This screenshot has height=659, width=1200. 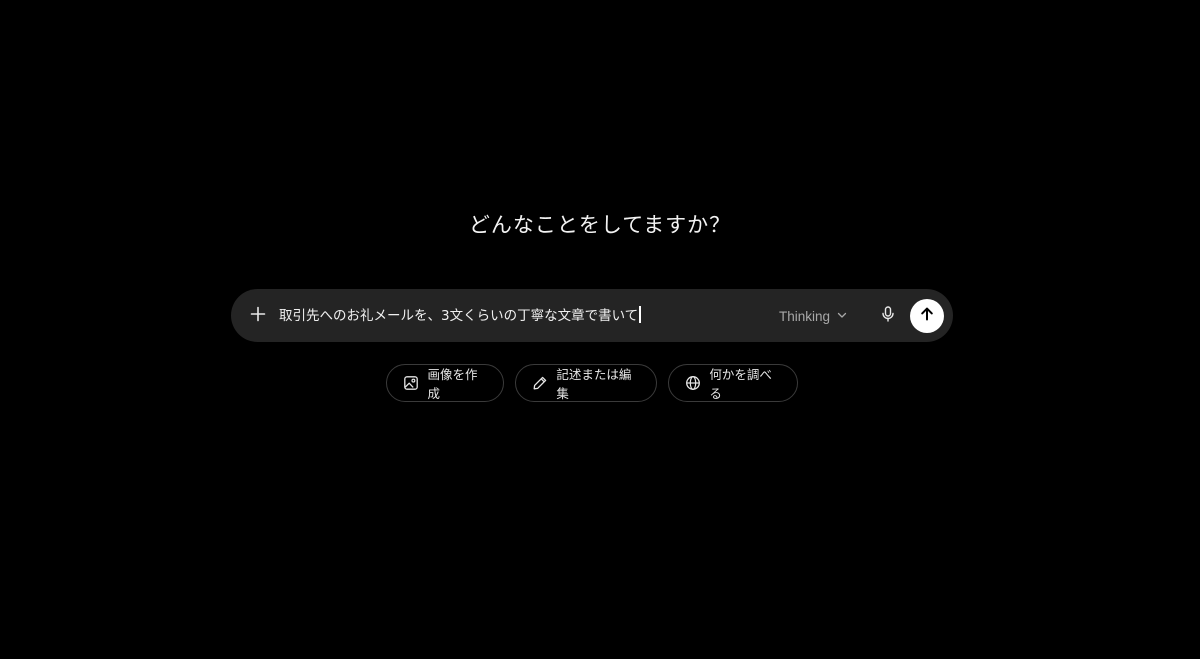 I want to click on voice-input-button, so click(x=888, y=316).